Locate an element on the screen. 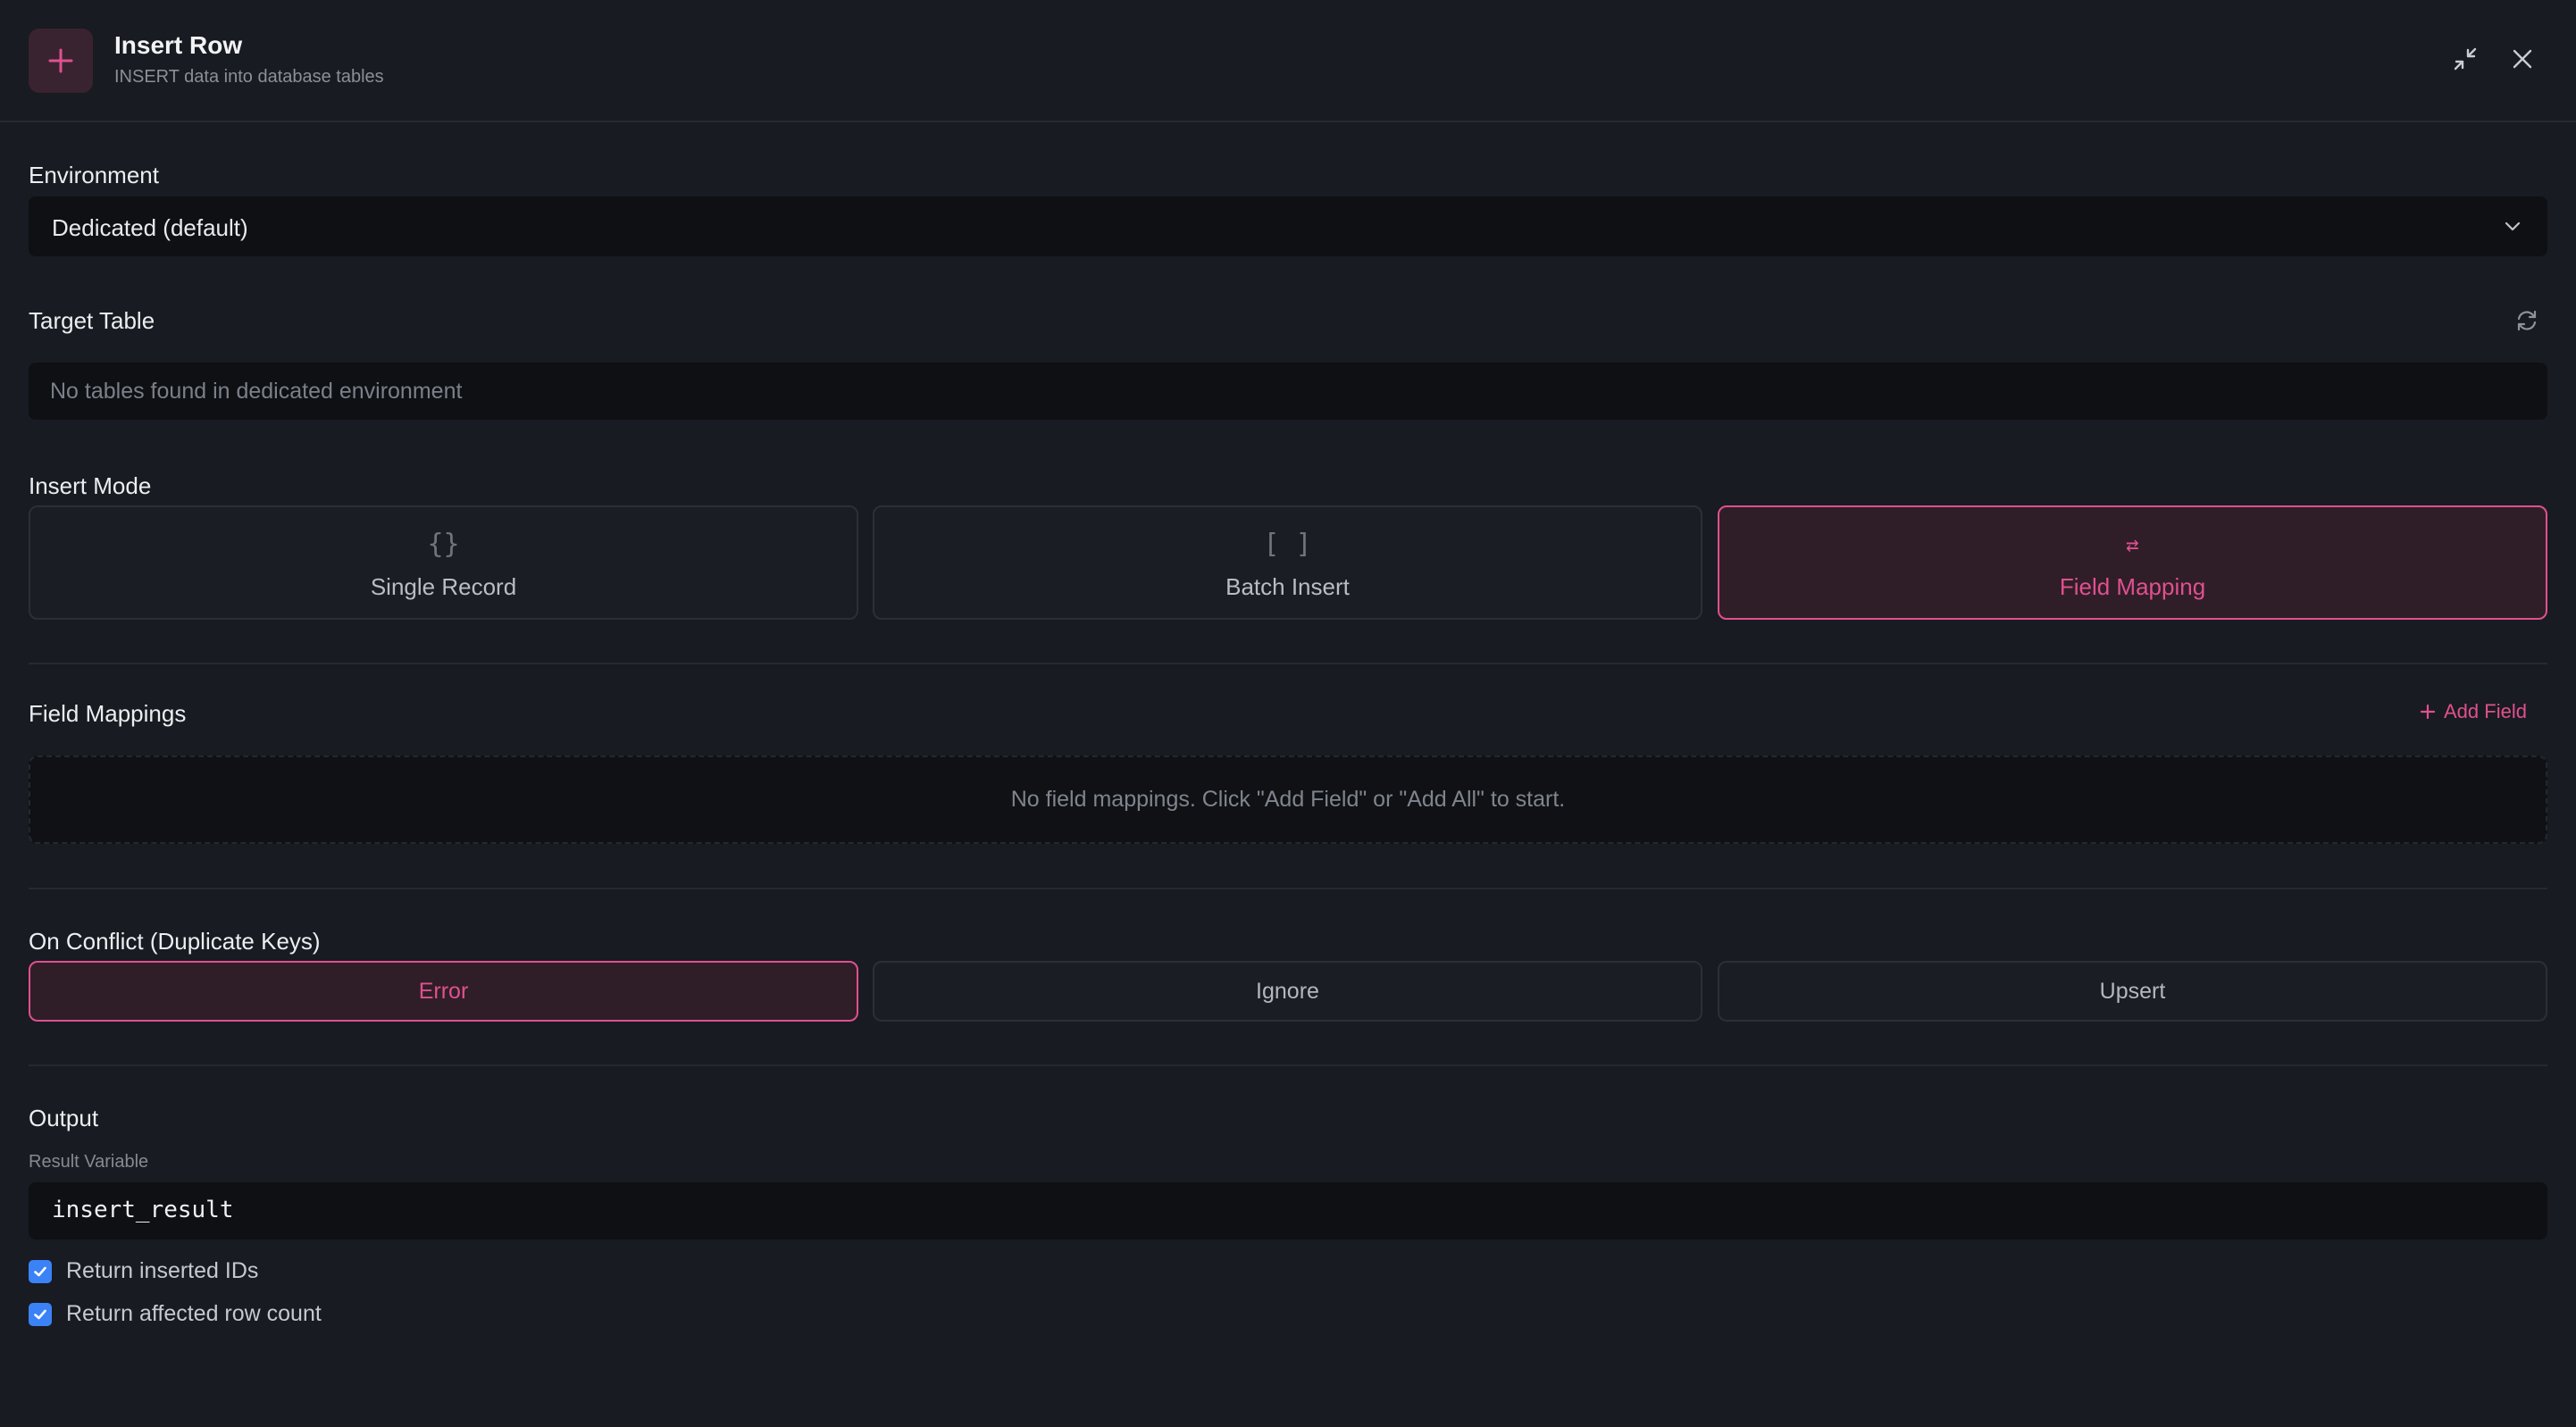 Image resolution: width=2576 pixels, height=1427 pixels. panel-title: Insert Row is located at coordinates (179, 45).